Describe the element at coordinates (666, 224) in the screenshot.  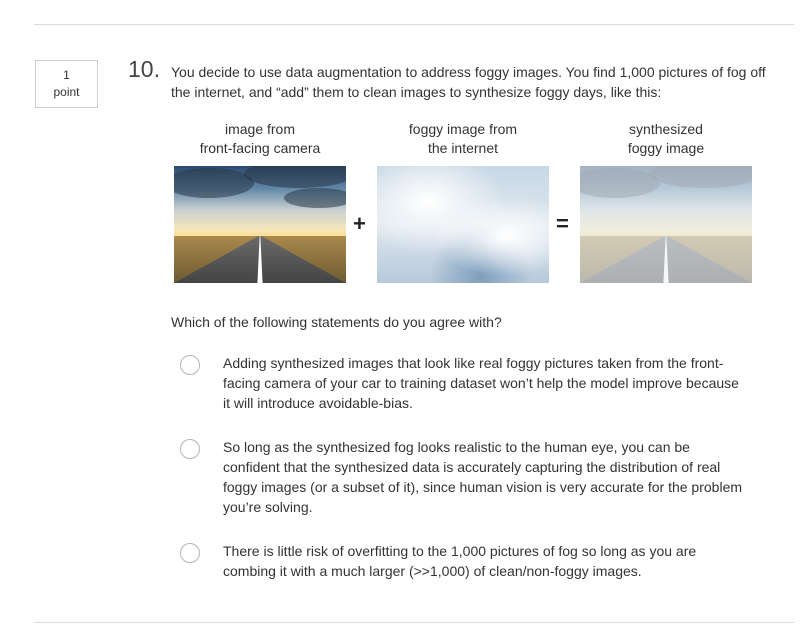
I see `synthesized-foggy-image` at that location.